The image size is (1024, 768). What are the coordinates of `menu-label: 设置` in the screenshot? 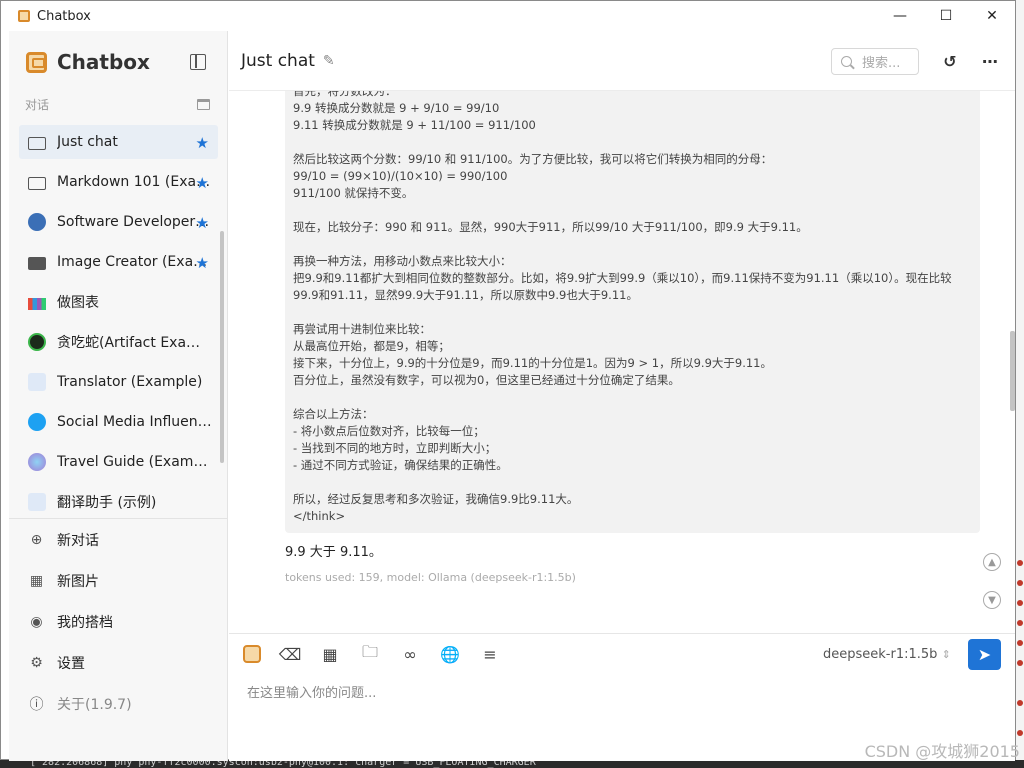 It's located at (71, 663).